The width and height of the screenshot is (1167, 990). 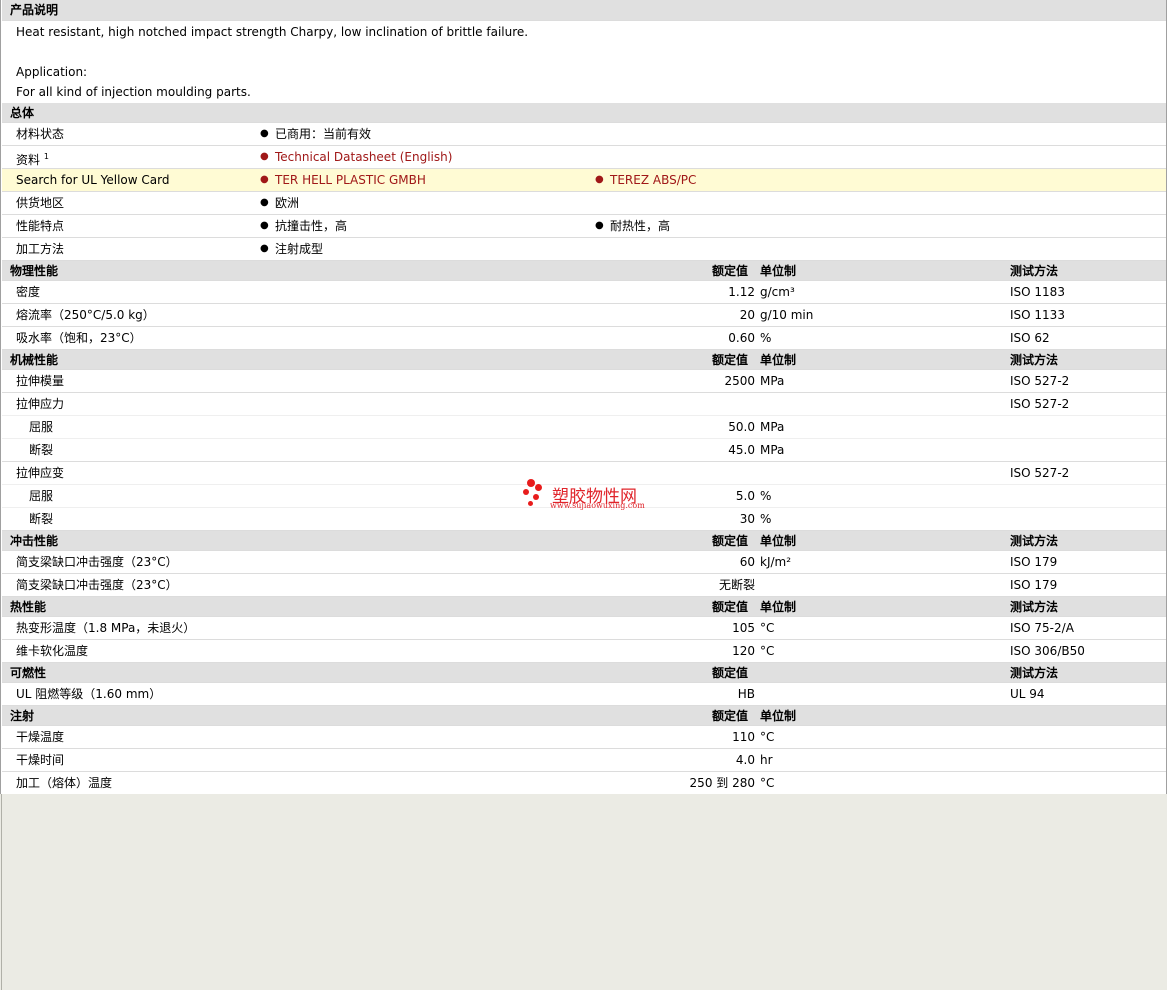 I want to click on property-name: 热变形温度（1.8 MPa，未退火）, so click(x=106, y=628).